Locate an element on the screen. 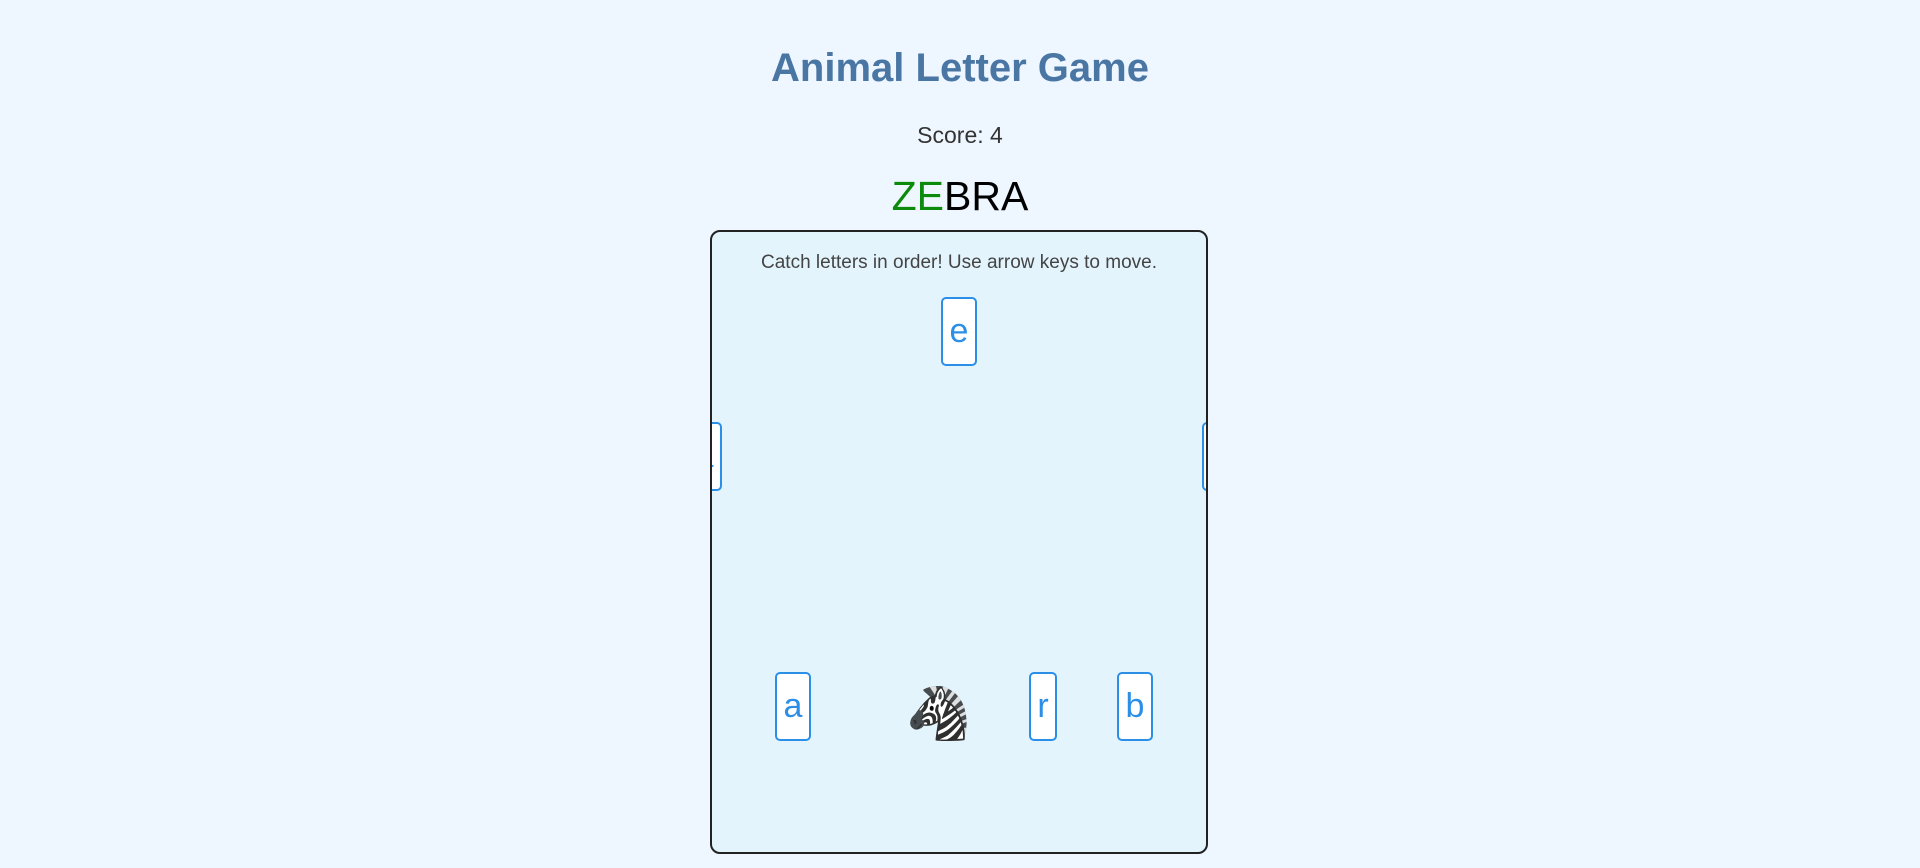 The height and width of the screenshot is (868, 1920). remaining-letters: BRA is located at coordinates (986, 196).